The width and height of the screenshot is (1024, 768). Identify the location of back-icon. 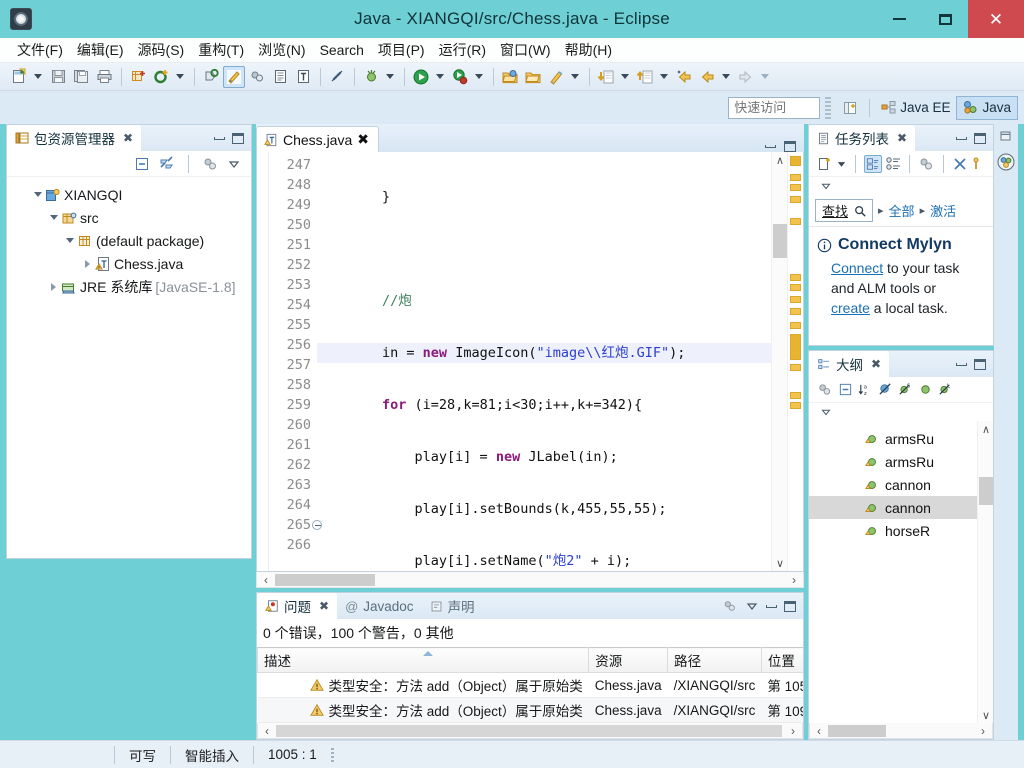
(707, 77).